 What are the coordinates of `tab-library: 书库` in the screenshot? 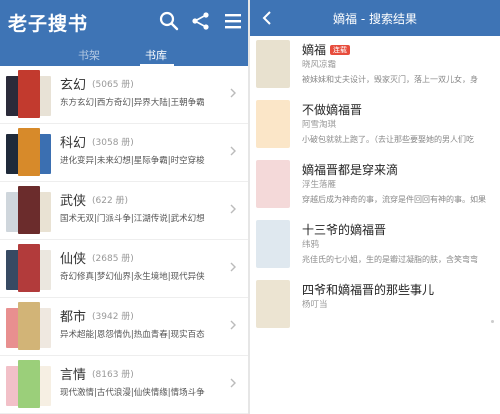 It's located at (156, 55).